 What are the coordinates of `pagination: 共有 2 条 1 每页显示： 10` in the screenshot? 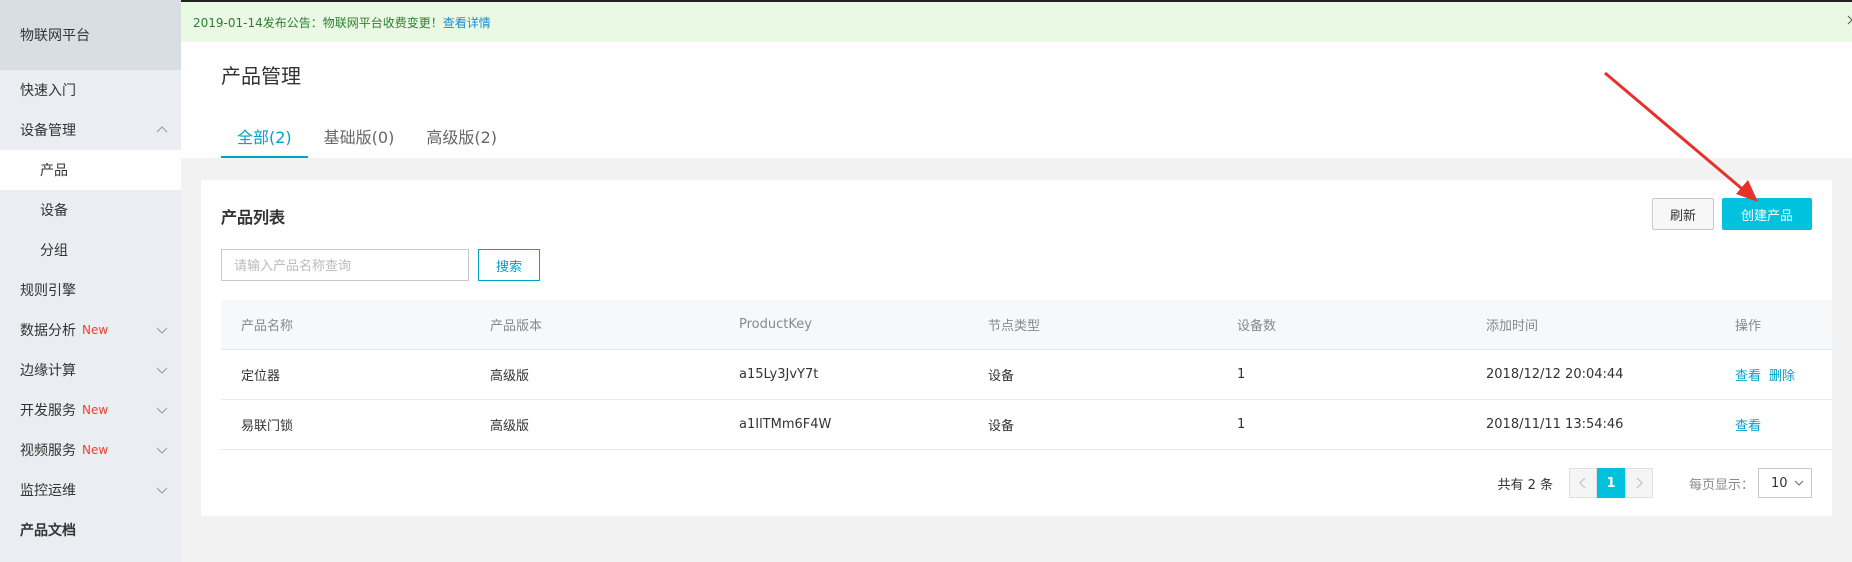 It's located at (1664, 483).